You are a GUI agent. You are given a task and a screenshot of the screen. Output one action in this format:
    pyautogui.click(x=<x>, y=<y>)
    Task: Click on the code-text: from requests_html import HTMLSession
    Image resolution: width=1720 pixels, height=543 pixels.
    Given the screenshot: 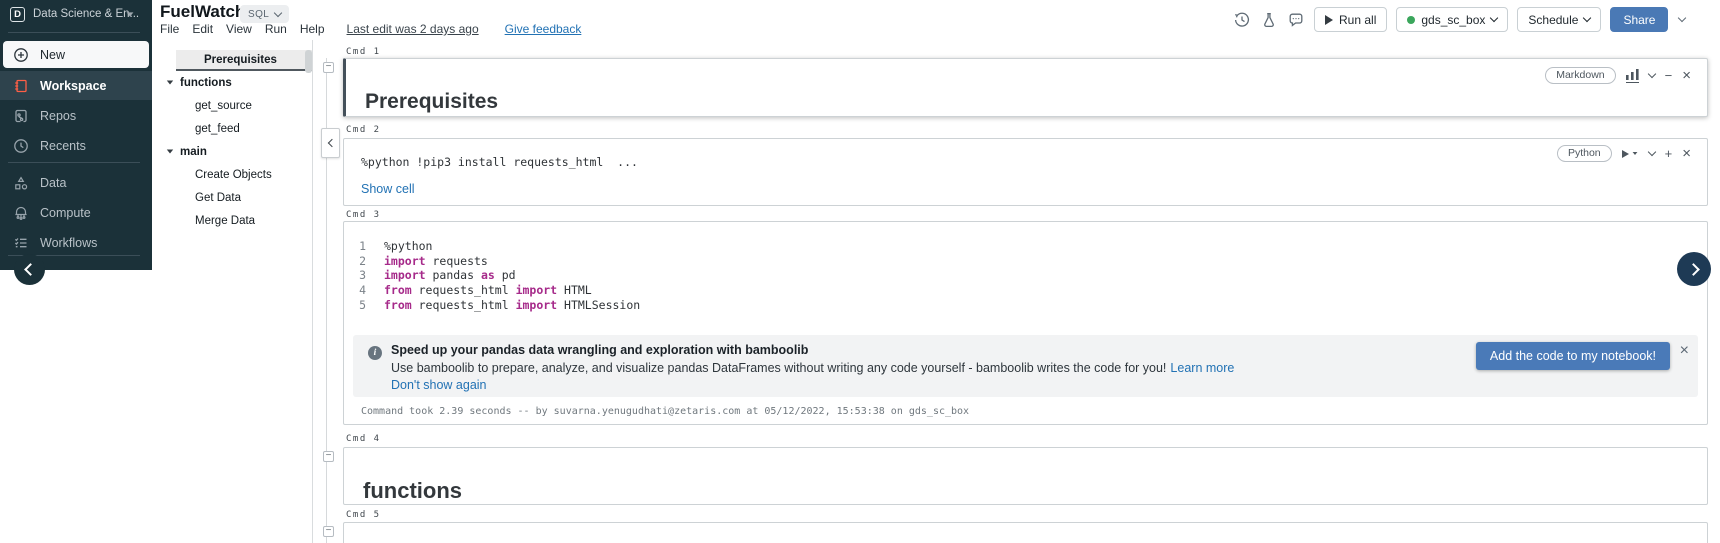 What is the action you would take?
    pyautogui.click(x=512, y=305)
    